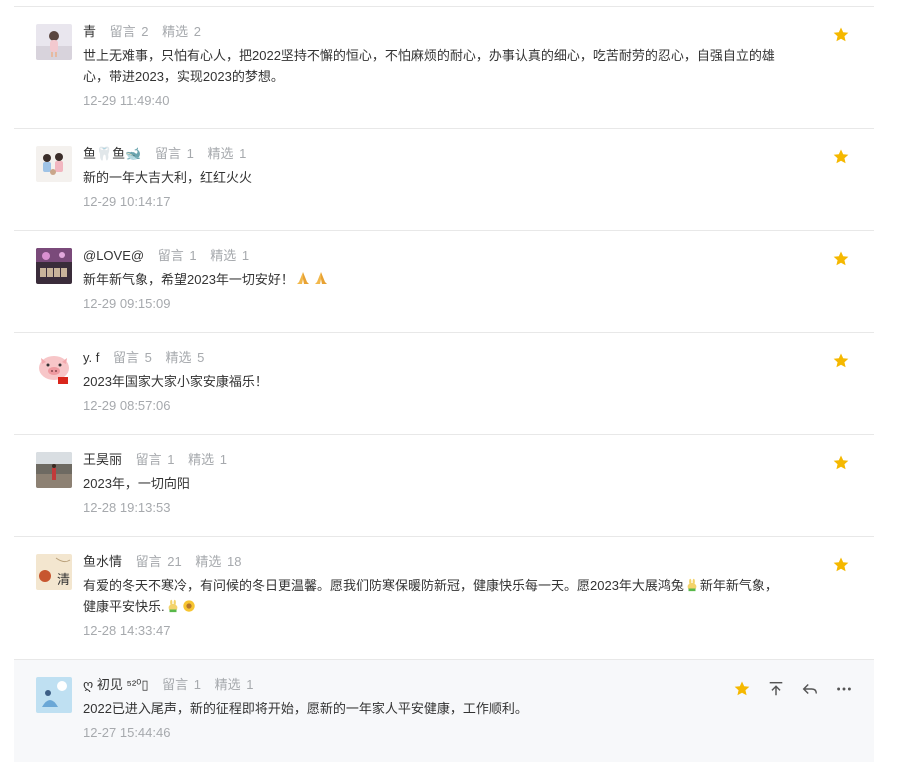 This screenshot has width=905, height=762. Describe the element at coordinates (433, 279) in the screenshot. I see `comment-text: 新年新气象，希望2023年一切安好！` at that location.